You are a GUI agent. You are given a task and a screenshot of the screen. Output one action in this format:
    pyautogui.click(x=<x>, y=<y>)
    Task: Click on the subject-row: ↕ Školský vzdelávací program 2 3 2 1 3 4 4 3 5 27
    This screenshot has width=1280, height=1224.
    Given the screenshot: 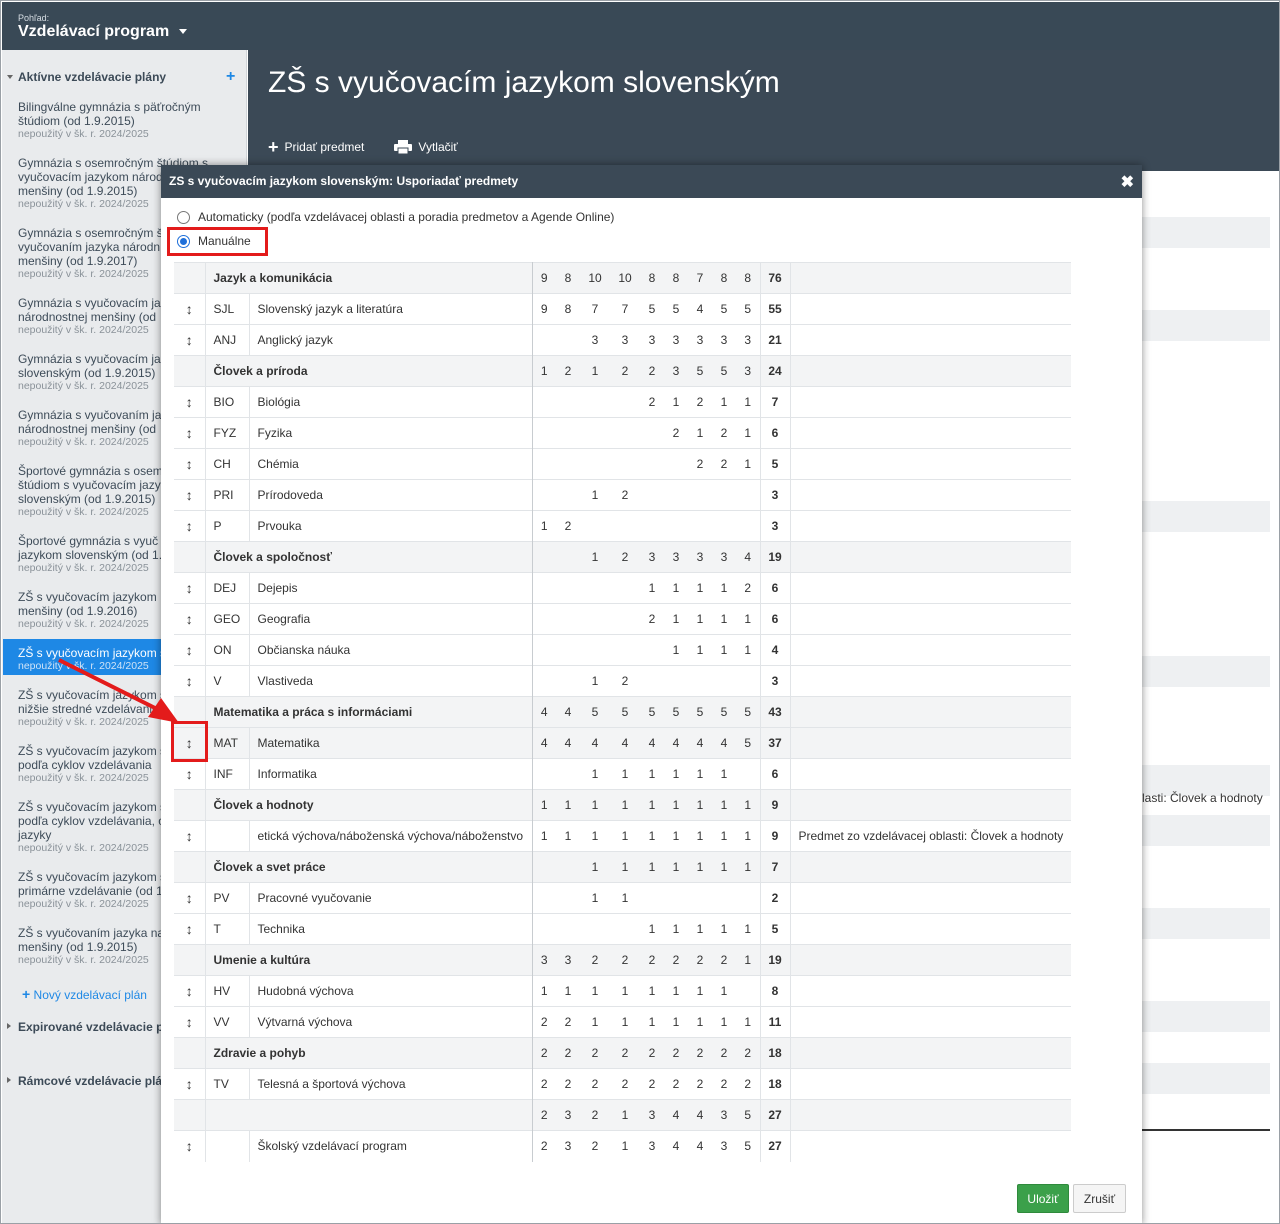 What is the action you would take?
    pyautogui.click(x=622, y=1146)
    